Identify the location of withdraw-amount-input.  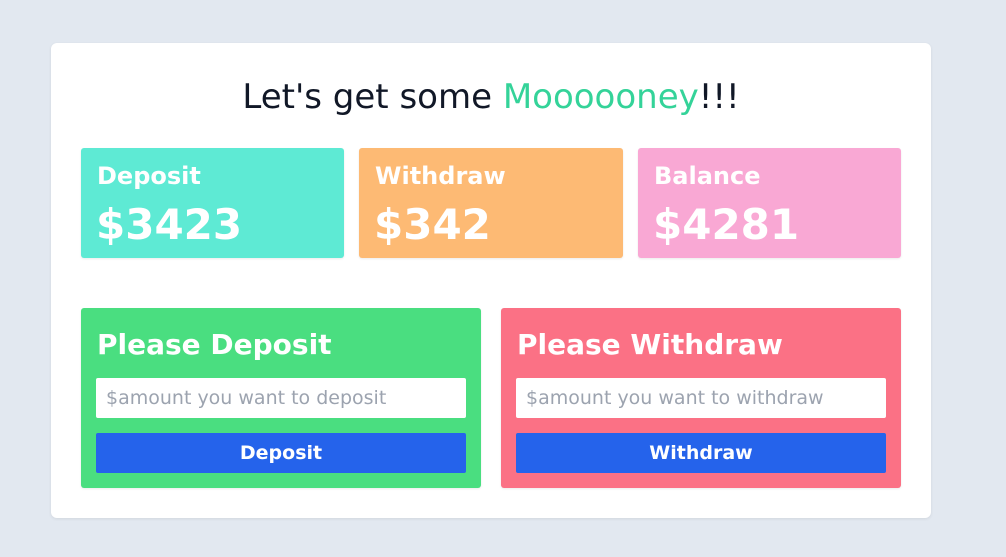
(701, 398).